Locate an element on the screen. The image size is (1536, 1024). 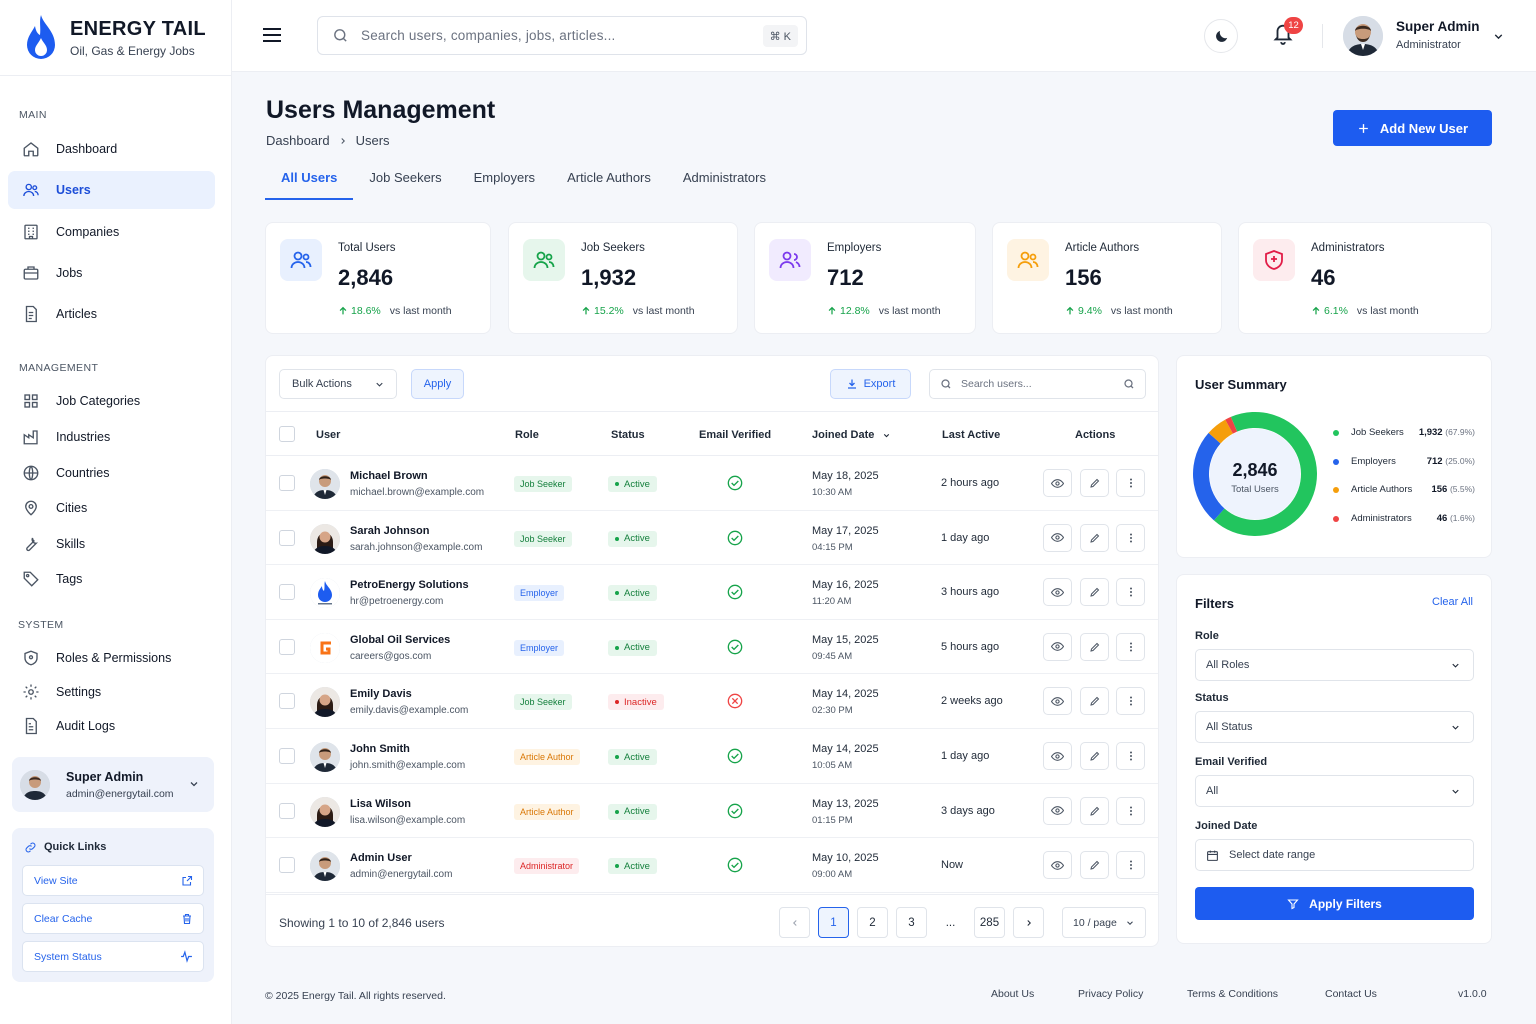
sidebar-item-companies: Companies is located at coordinates (111, 232).